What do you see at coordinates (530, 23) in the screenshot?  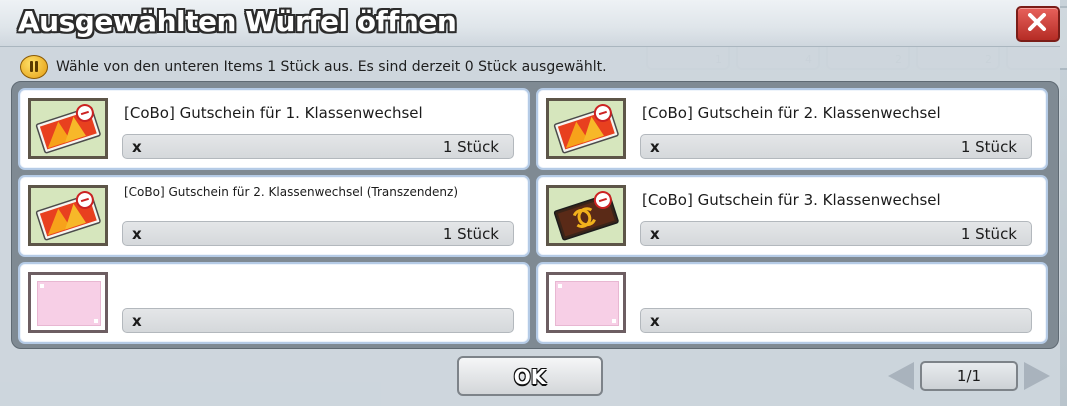 I see `title-bar: Ausgewählten Würfel öffnen` at bounding box center [530, 23].